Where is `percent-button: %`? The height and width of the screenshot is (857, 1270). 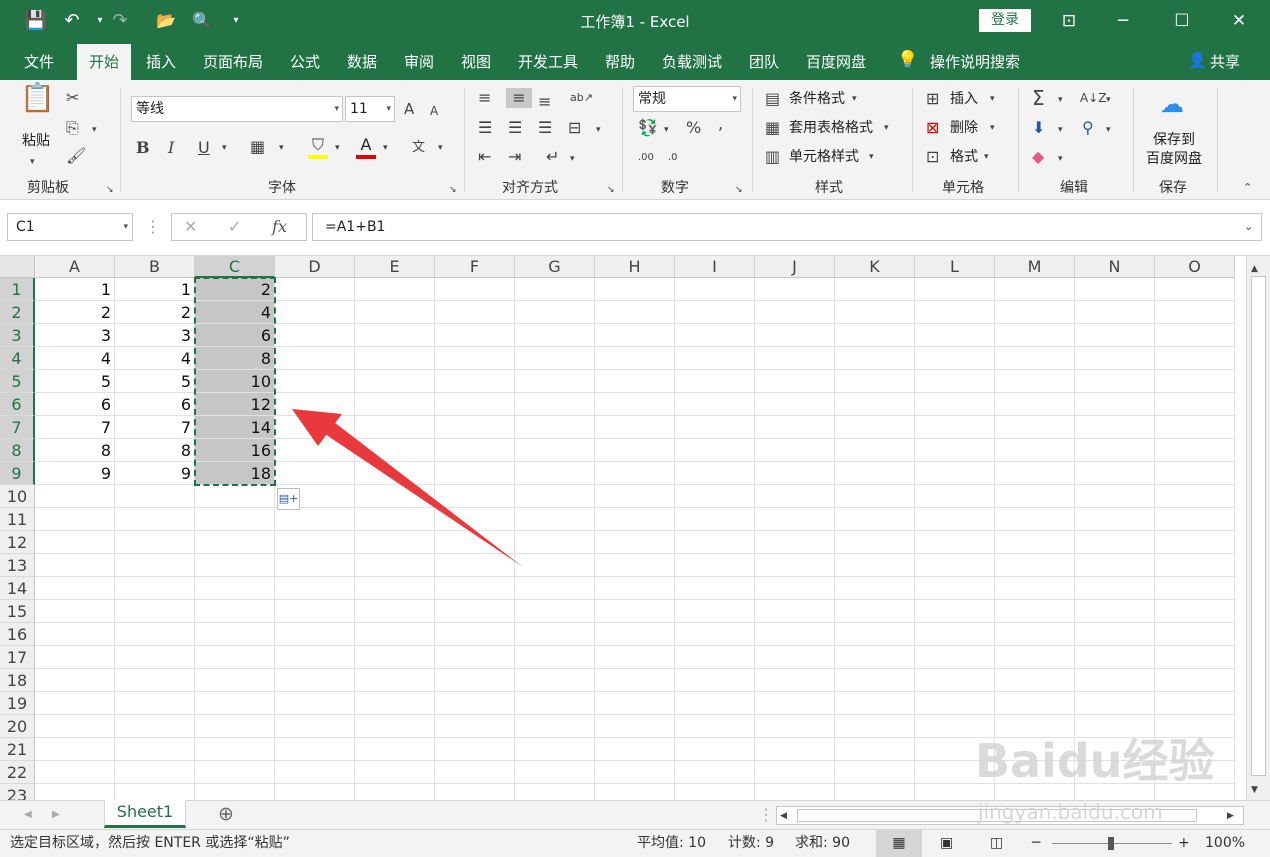
percent-button: % is located at coordinates (693, 128).